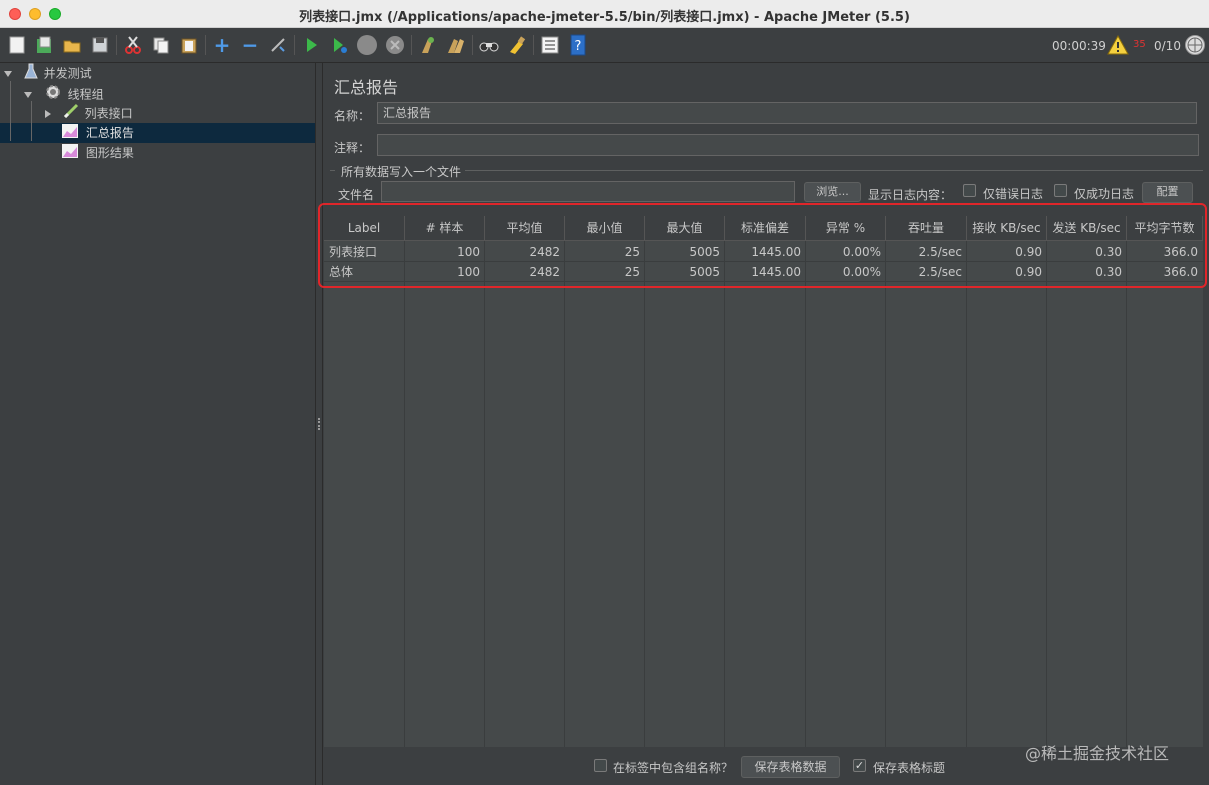 The width and height of the screenshot is (1209, 785). I want to click on expand-icon: +, so click(222, 45).